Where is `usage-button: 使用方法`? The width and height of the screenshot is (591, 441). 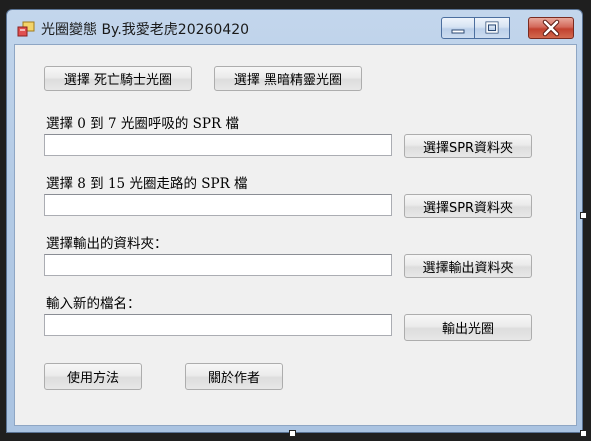
usage-button: 使用方法 is located at coordinates (93, 376).